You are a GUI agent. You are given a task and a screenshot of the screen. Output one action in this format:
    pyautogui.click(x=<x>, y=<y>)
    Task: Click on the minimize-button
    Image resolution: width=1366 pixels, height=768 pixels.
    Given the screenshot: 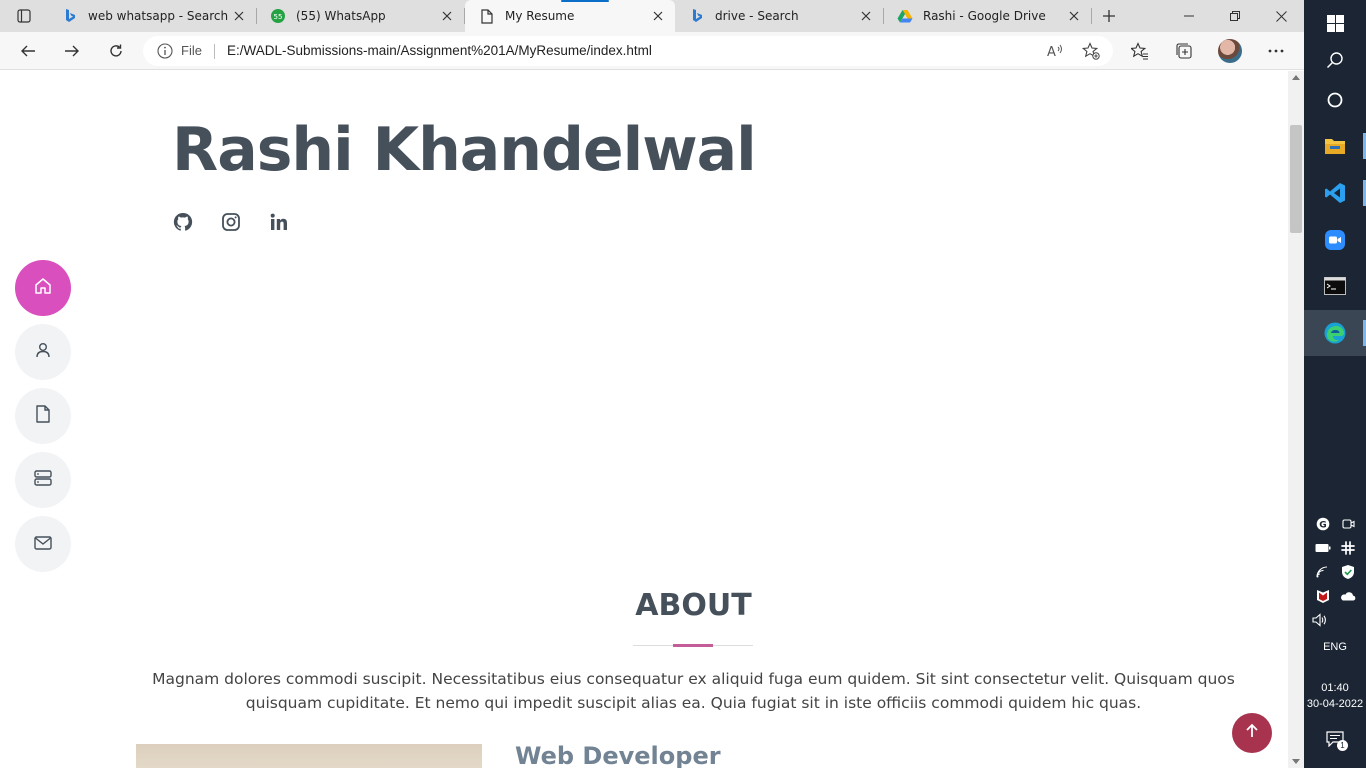 What is the action you would take?
    pyautogui.click(x=1189, y=16)
    